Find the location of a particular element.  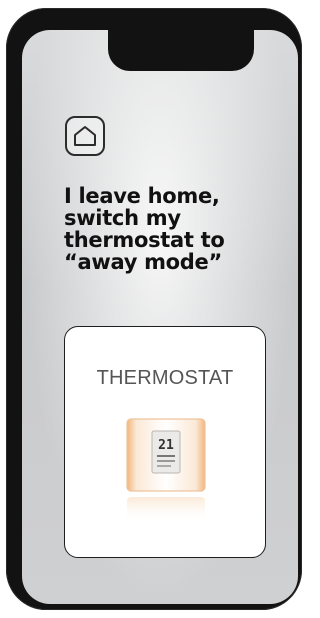

card-title: THERMOSTAT is located at coordinates (165, 378).